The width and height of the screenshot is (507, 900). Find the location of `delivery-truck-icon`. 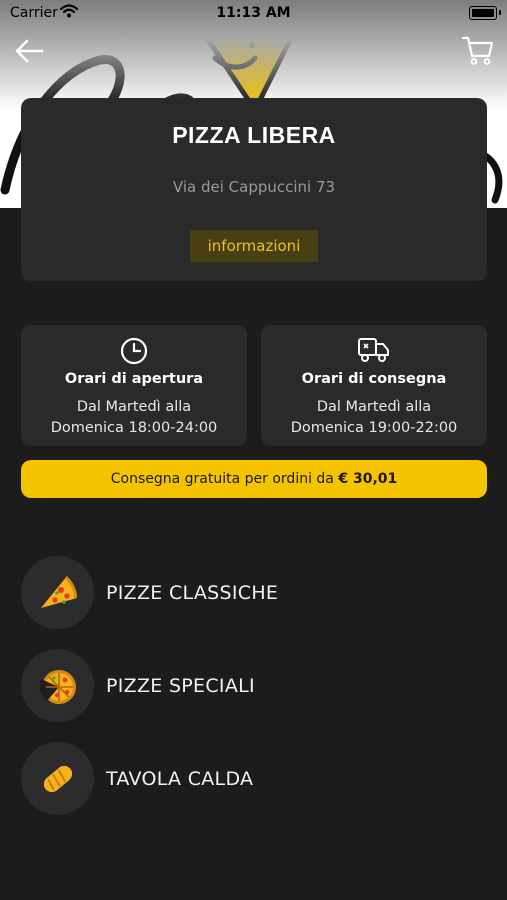

delivery-truck-icon is located at coordinates (373, 350).